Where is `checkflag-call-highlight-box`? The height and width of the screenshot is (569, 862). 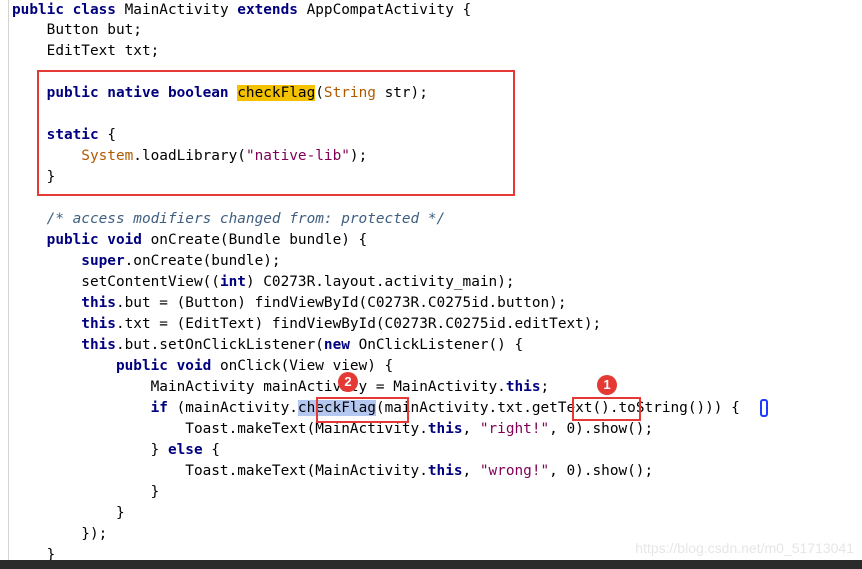
checkflag-call-highlight-box is located at coordinates (362, 410).